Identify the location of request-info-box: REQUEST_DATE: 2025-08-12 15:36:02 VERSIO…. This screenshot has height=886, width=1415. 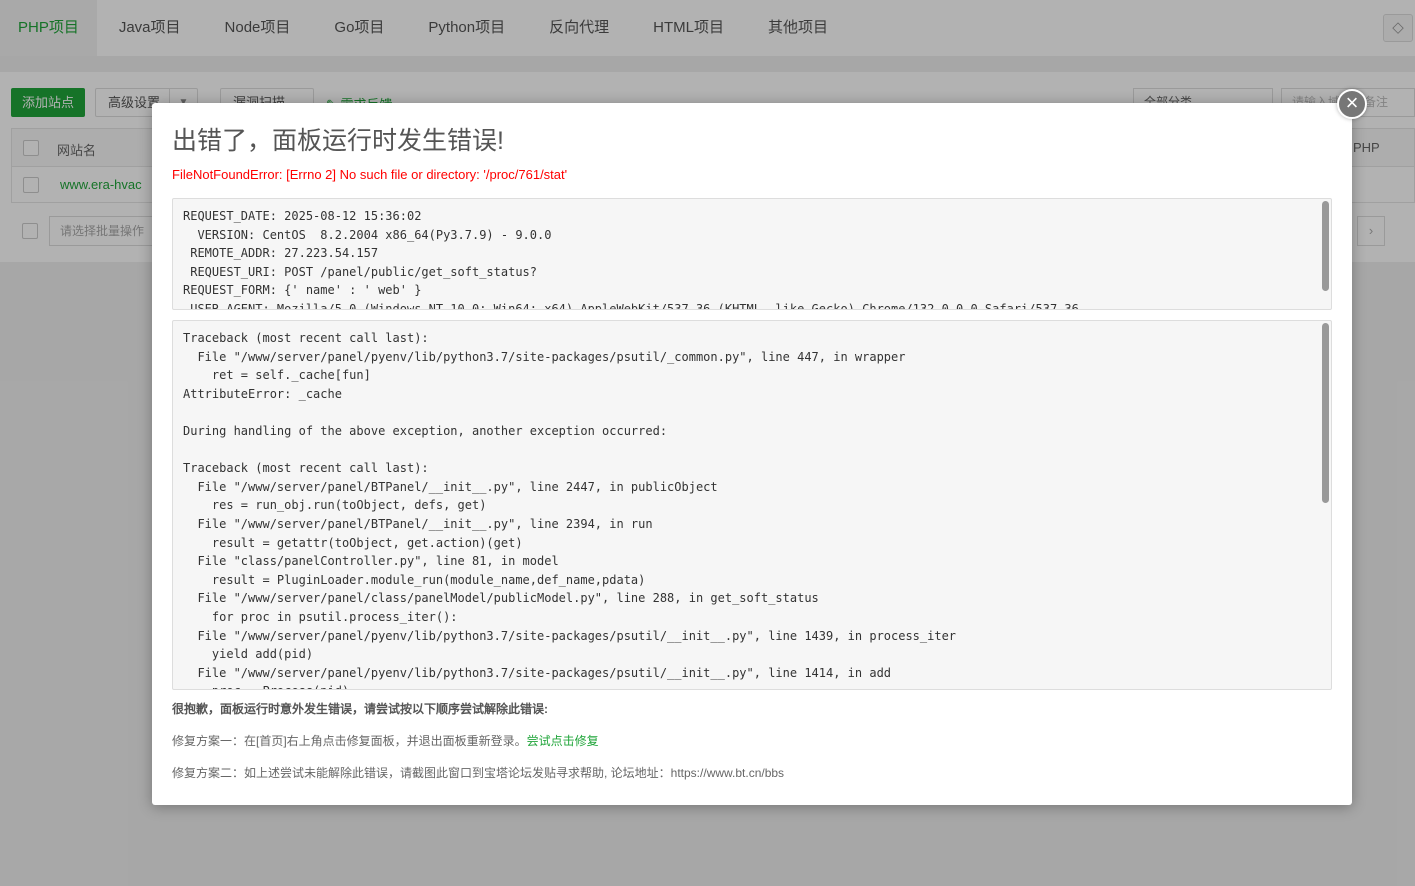
(752, 254).